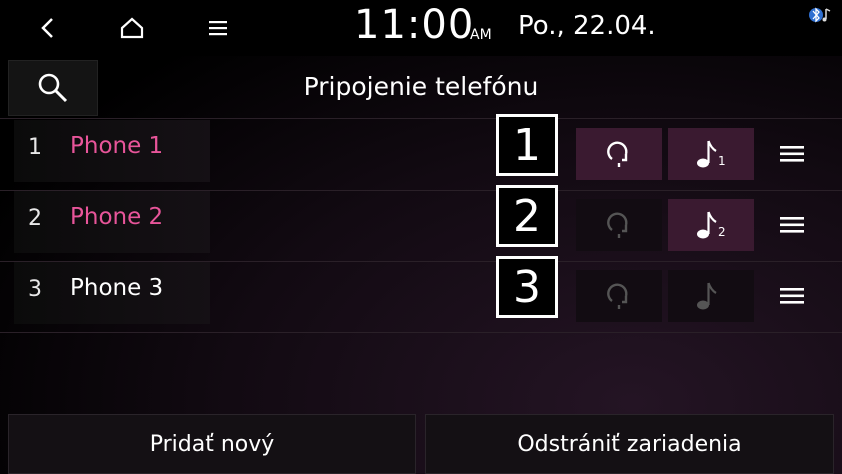 This screenshot has height=474, width=842. I want to click on clock-ampm: AM, so click(481, 35).